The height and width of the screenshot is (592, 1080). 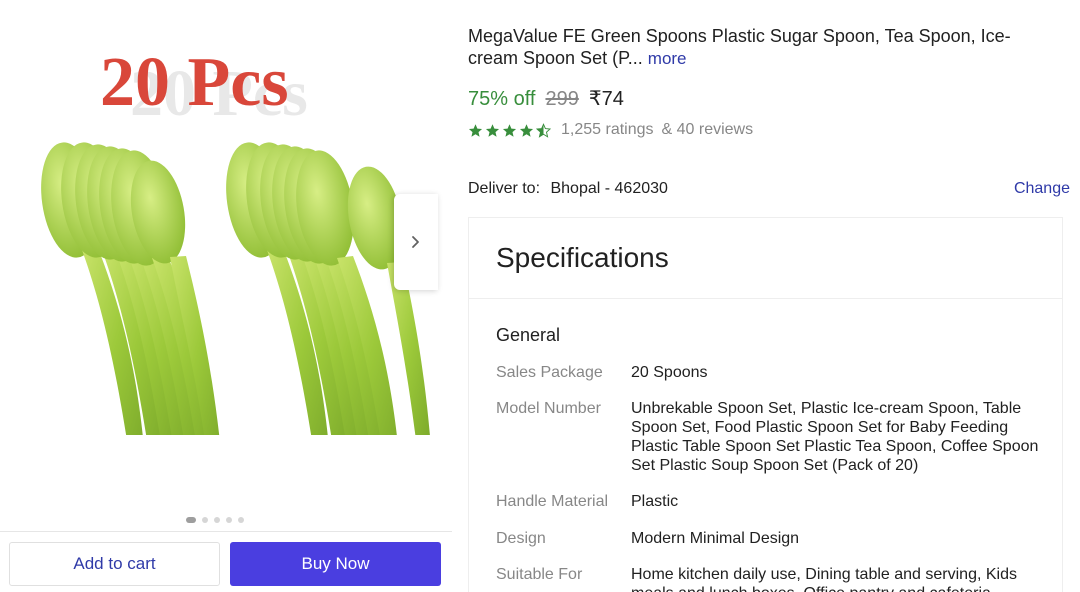 I want to click on price-row: 75% off 299 ₹74, so click(x=546, y=98).